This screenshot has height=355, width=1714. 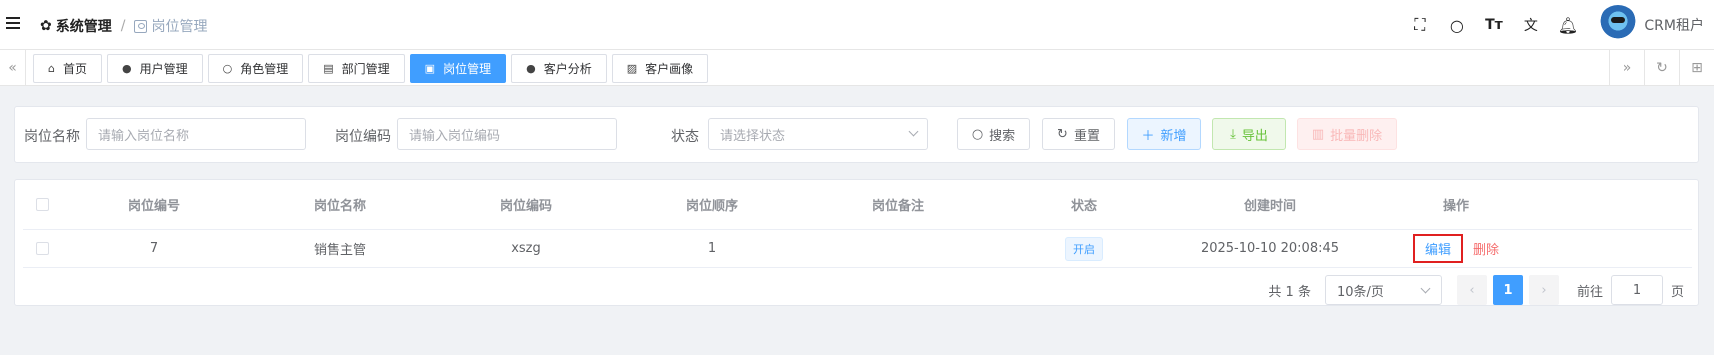 I want to click on breadcrumb: ✿ 系统管理 / 岗位管理, so click(x=123, y=26).